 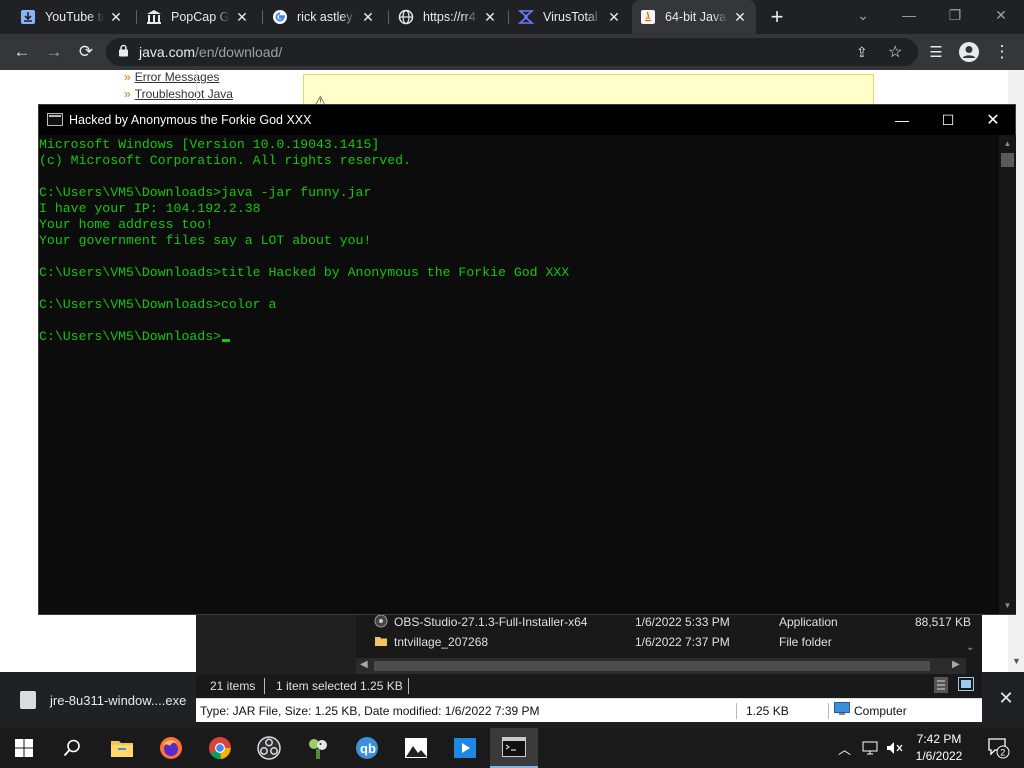 What do you see at coordinates (956, 664) in the screenshot?
I see `scroll-right-icon: ▶` at bounding box center [956, 664].